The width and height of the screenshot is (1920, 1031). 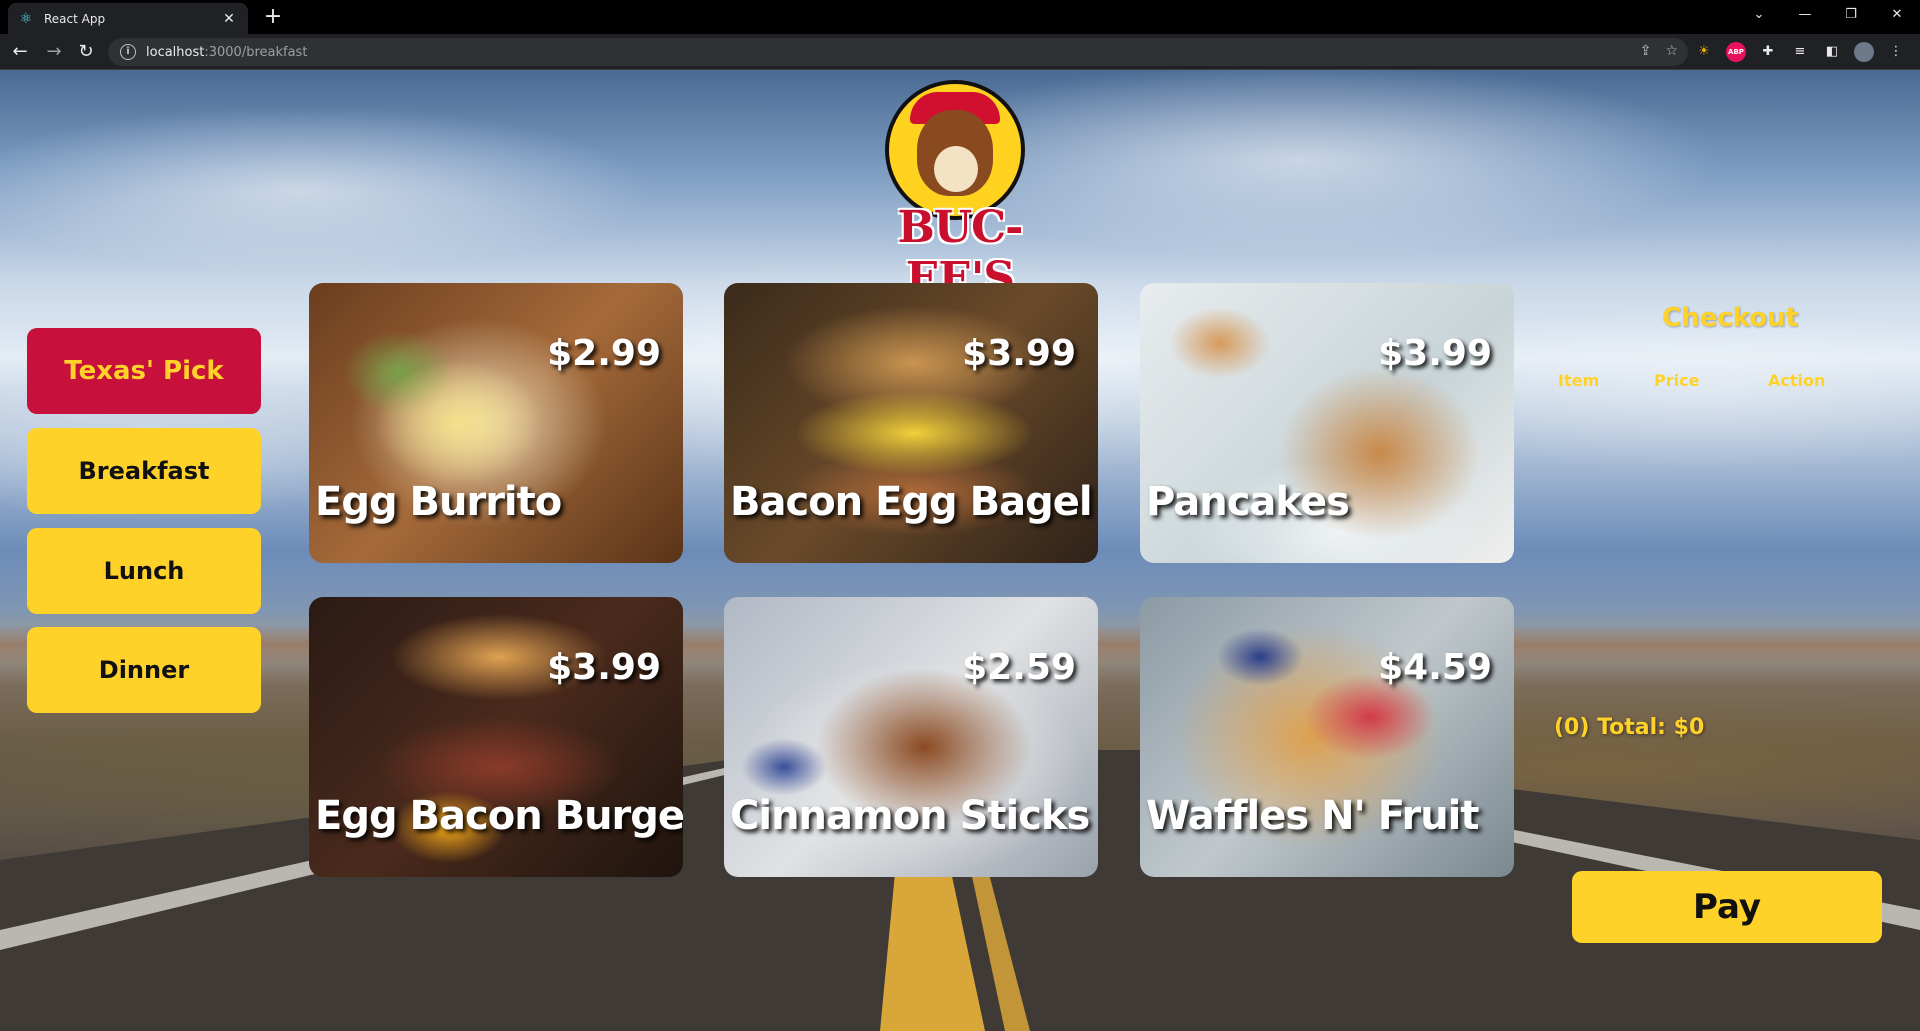 What do you see at coordinates (1327, 737) in the screenshot?
I see `menu-card-waffles-n-fruit: $4.59 Waffles N' Fruit` at bounding box center [1327, 737].